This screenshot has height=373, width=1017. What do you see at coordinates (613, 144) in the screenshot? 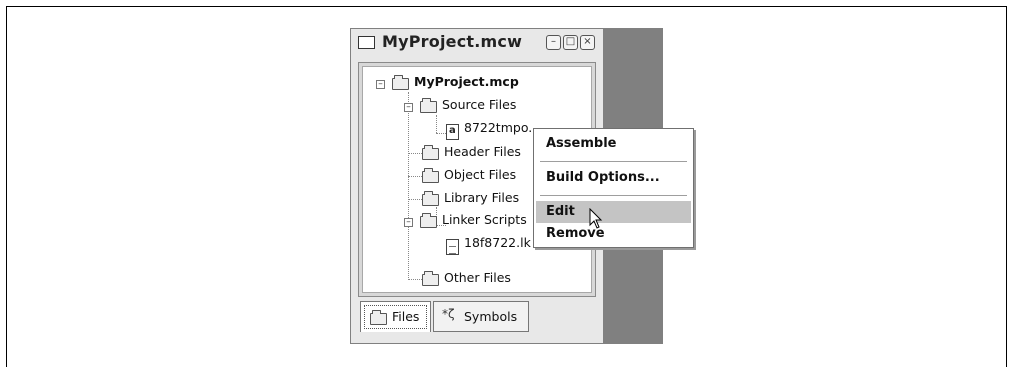
I see `menu-item-assemble: Assemble` at bounding box center [613, 144].